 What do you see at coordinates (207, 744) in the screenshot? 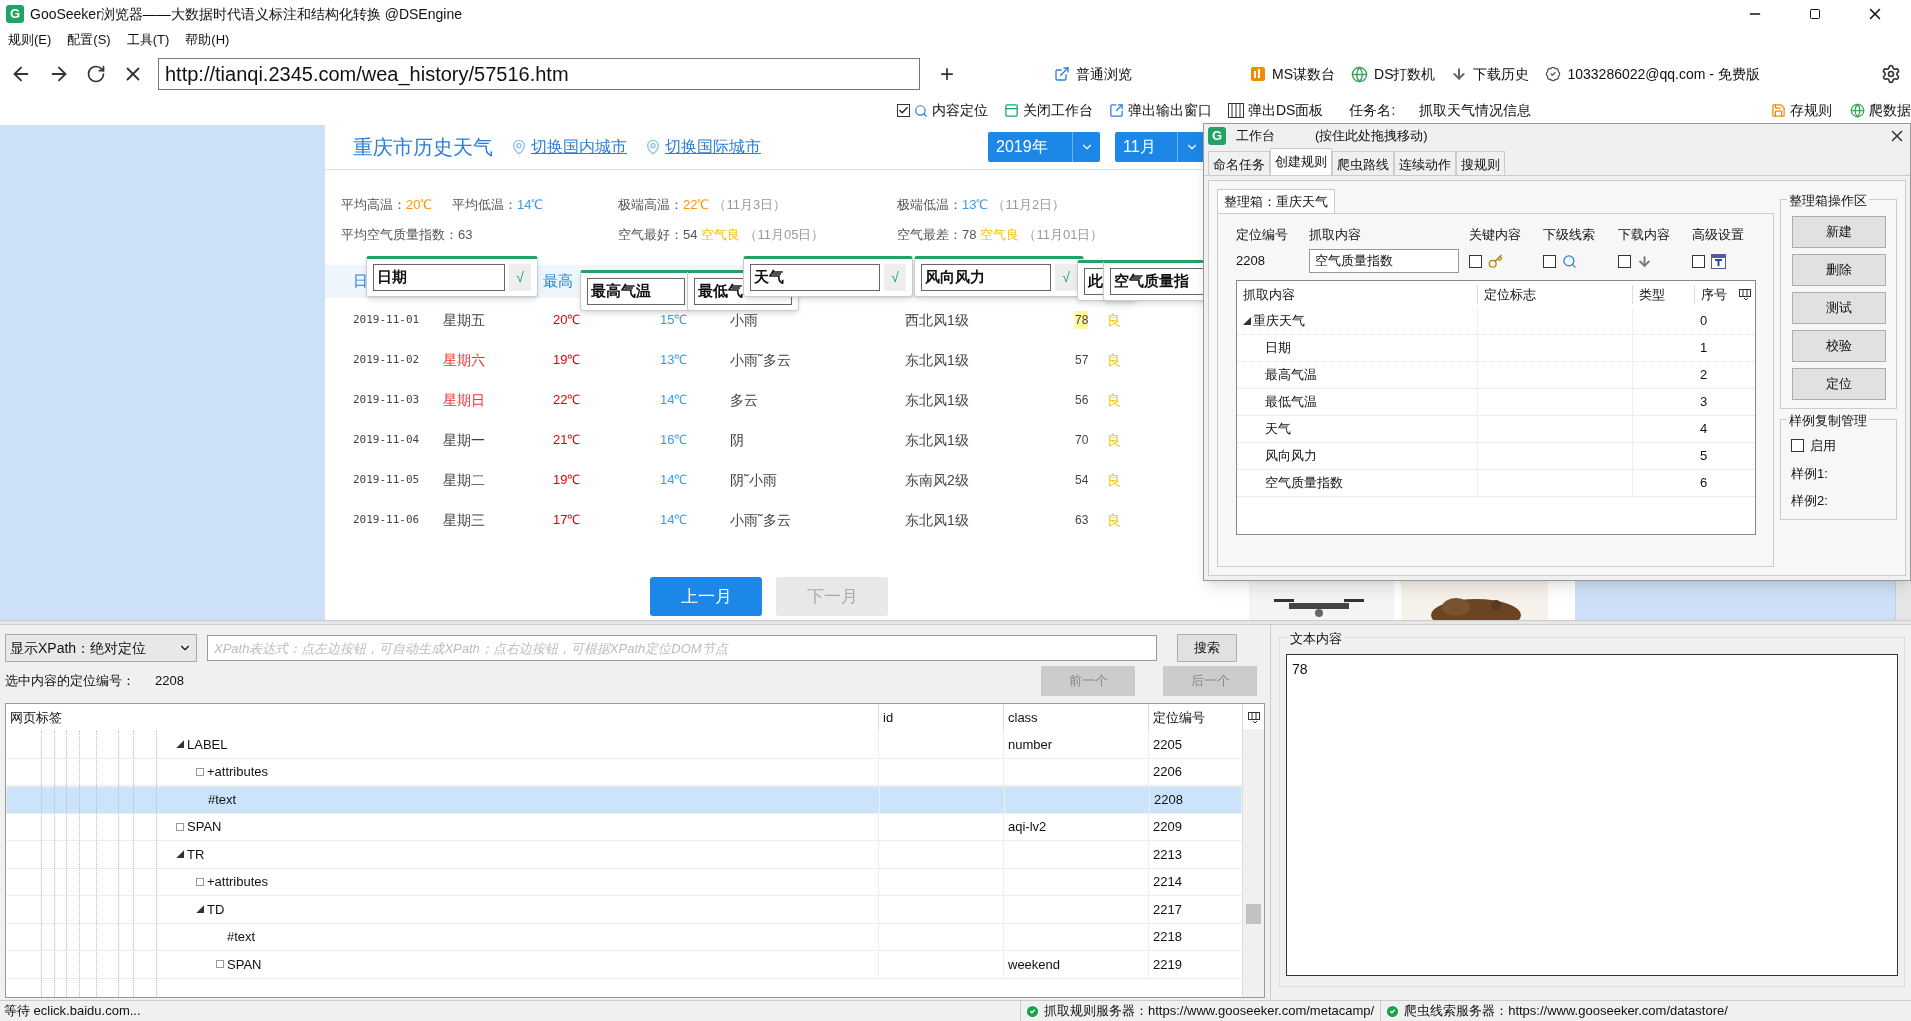
I see `node-tag: LABEL` at bounding box center [207, 744].